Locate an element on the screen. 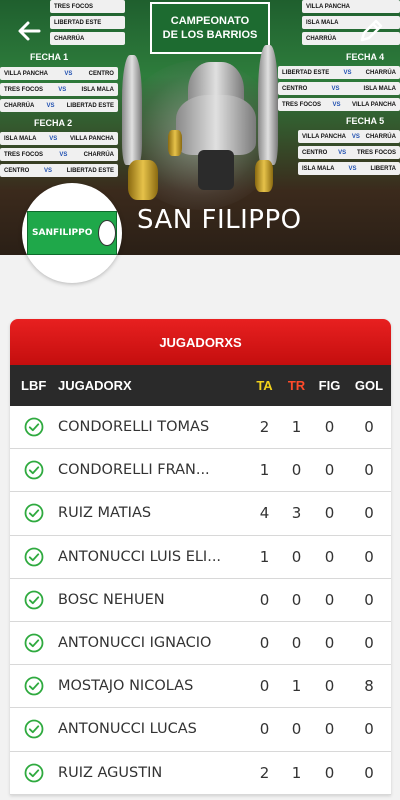 This screenshot has height=800, width=400. pencil-icon is located at coordinates (371, 30).